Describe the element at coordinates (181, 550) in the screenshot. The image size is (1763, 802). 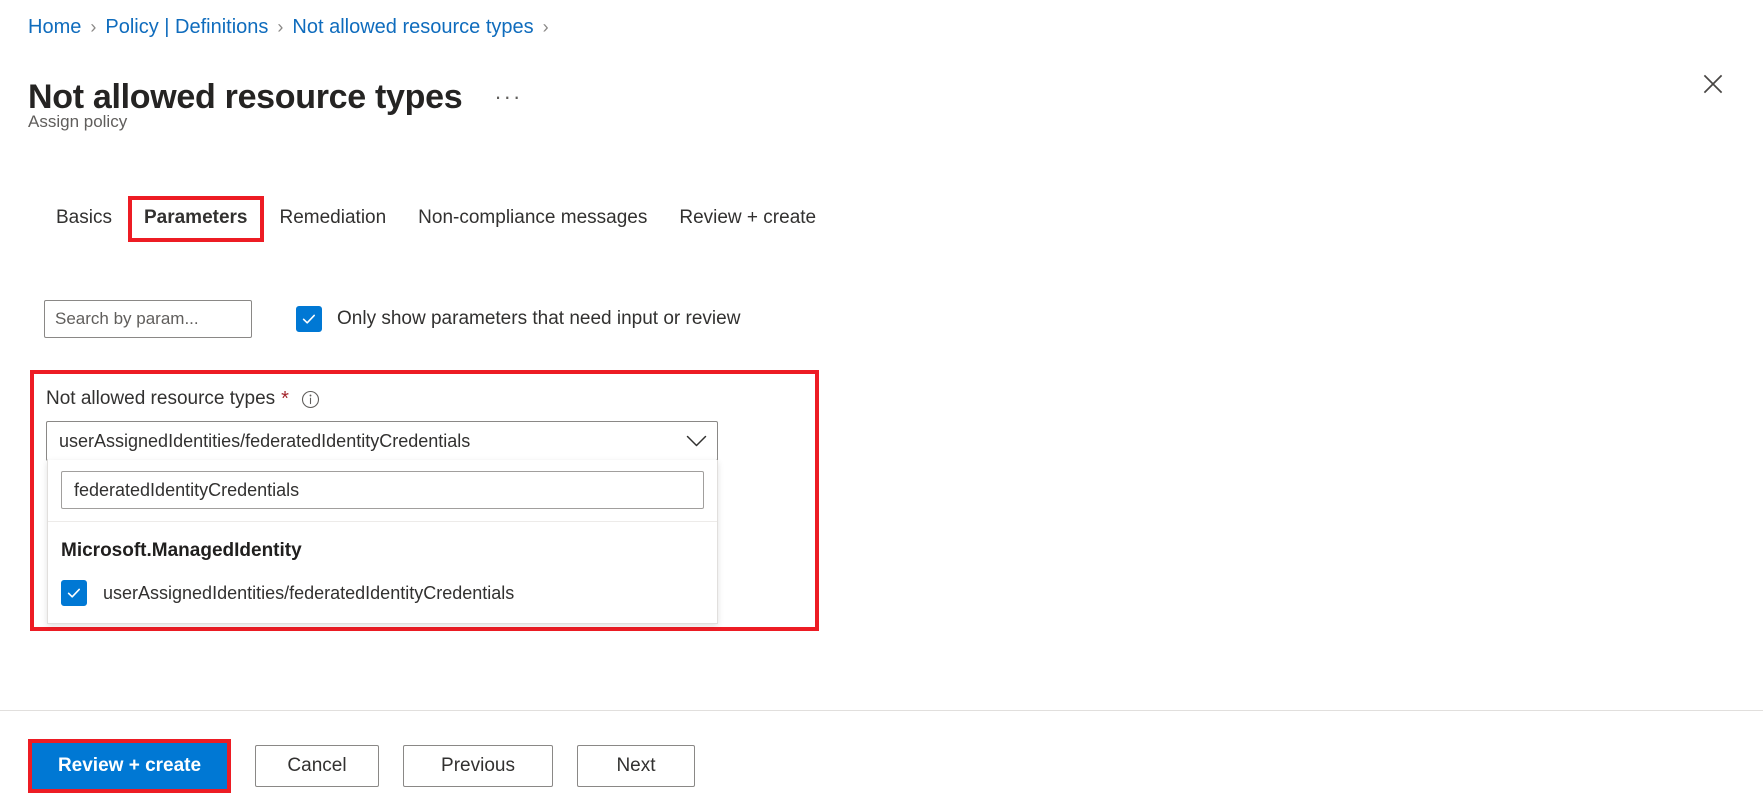
I see `dropdown-group-header: Microsoft.ManagedIdentity` at that location.